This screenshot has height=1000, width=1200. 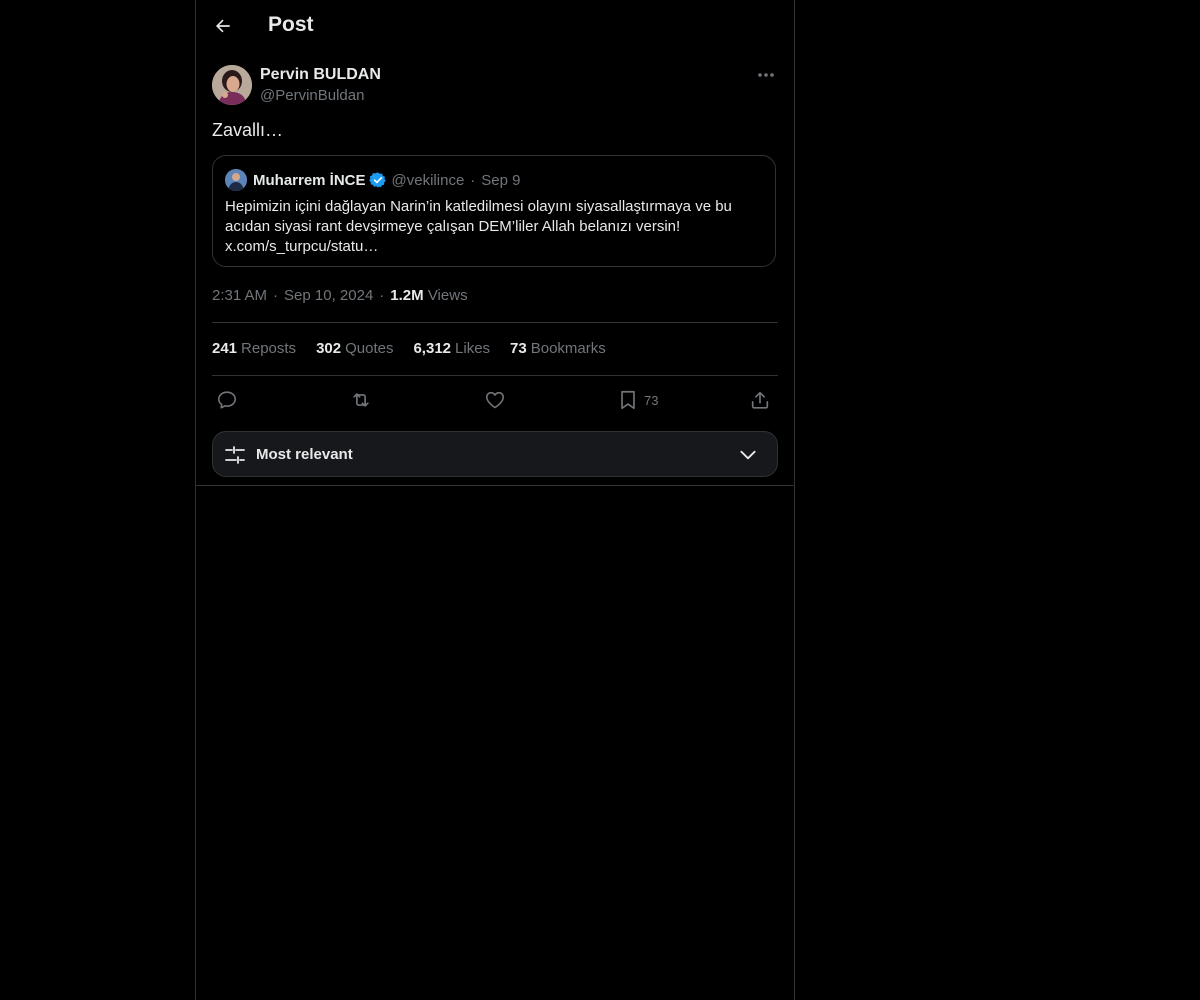 What do you see at coordinates (269, 348) in the screenshot?
I see `stat-label: Reposts` at bounding box center [269, 348].